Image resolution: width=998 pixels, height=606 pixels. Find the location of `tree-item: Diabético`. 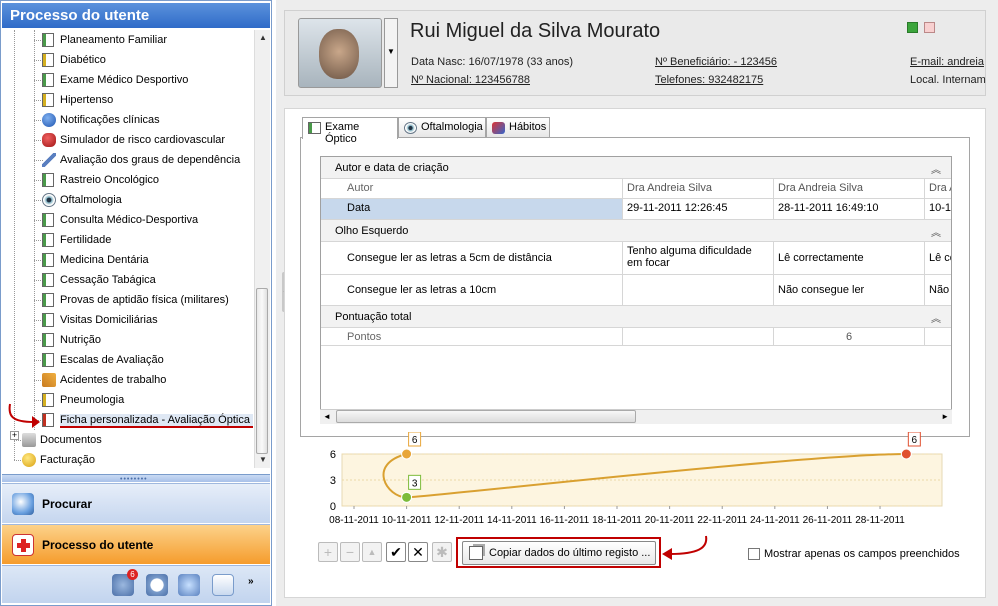

tree-item: Diabético is located at coordinates (128, 60).